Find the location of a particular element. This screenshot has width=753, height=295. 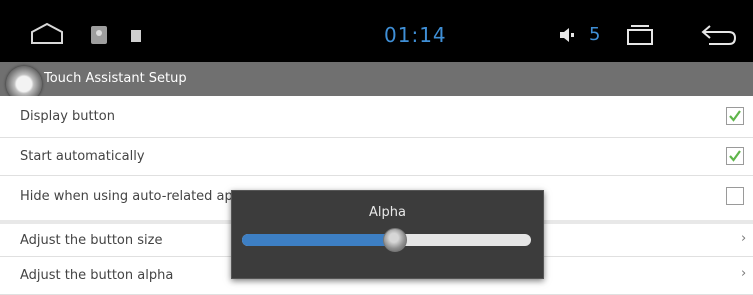

recents-icon is located at coordinates (640, 35).